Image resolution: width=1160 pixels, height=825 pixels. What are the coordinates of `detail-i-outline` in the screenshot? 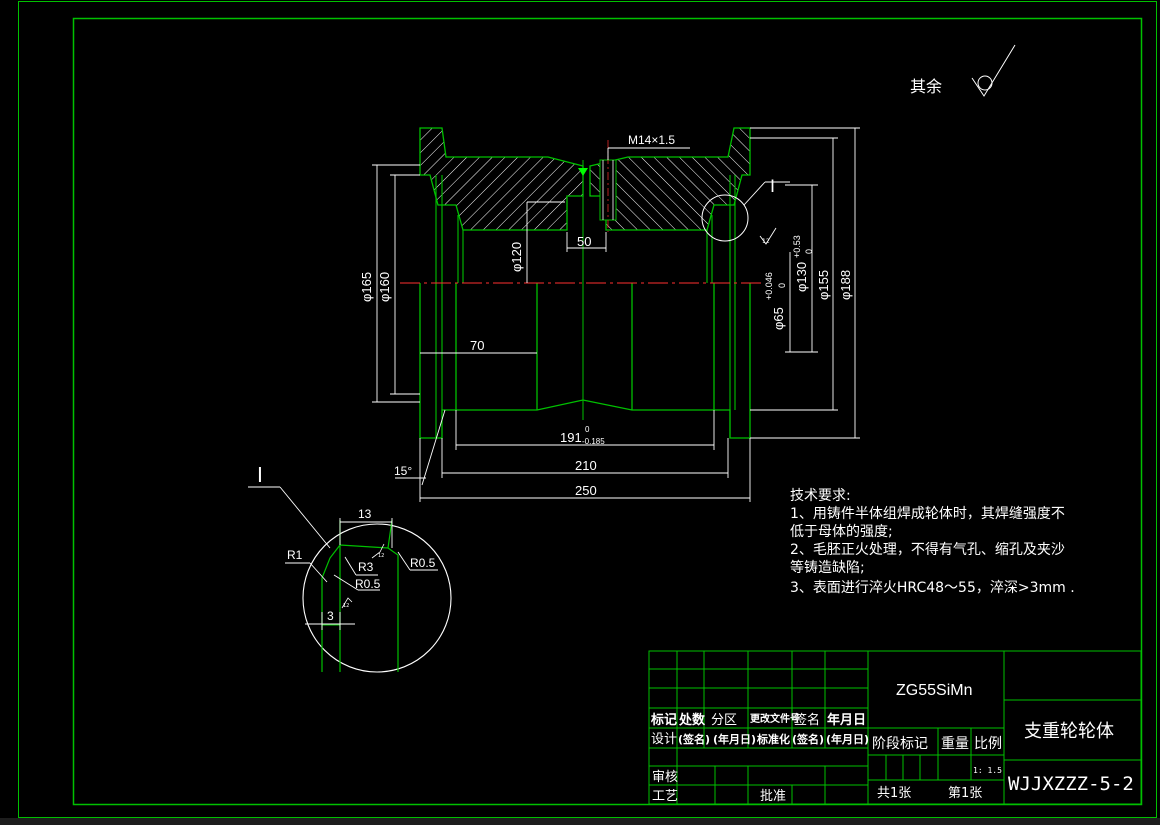 It's located at (377, 598).